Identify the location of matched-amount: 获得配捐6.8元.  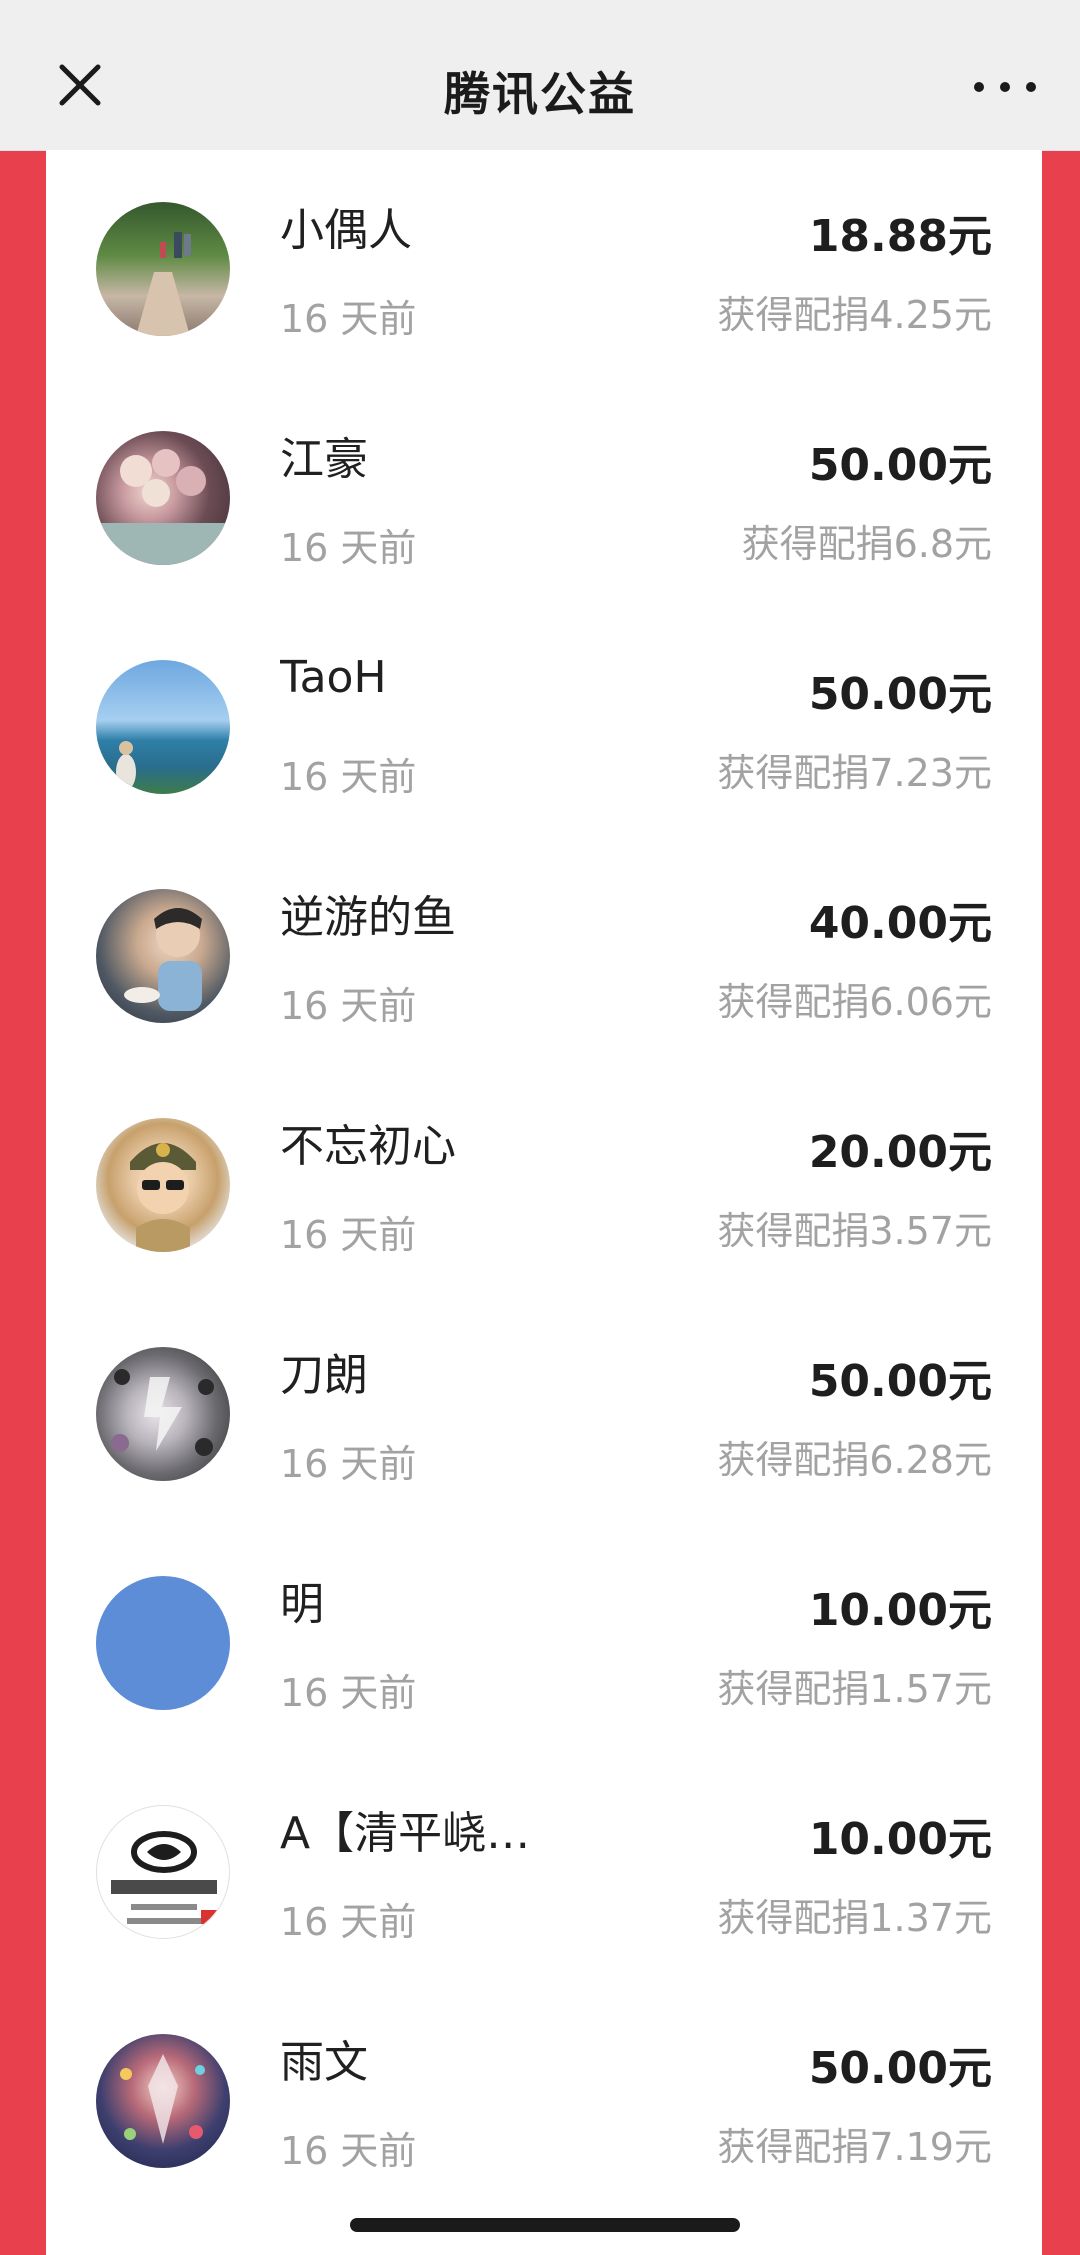
(866, 544).